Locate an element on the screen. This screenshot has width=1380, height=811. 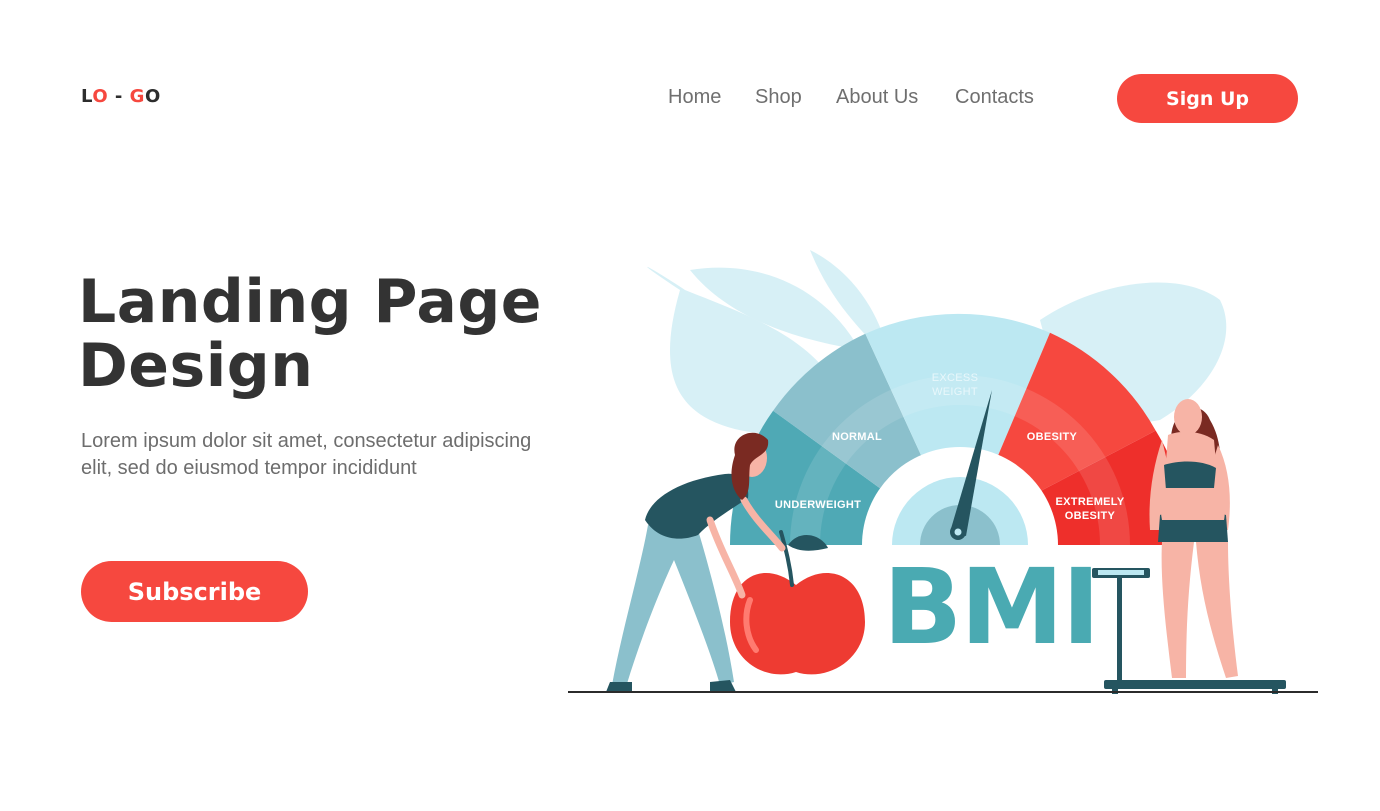
page-title: Landing Page Design is located at coordinates (310, 334).